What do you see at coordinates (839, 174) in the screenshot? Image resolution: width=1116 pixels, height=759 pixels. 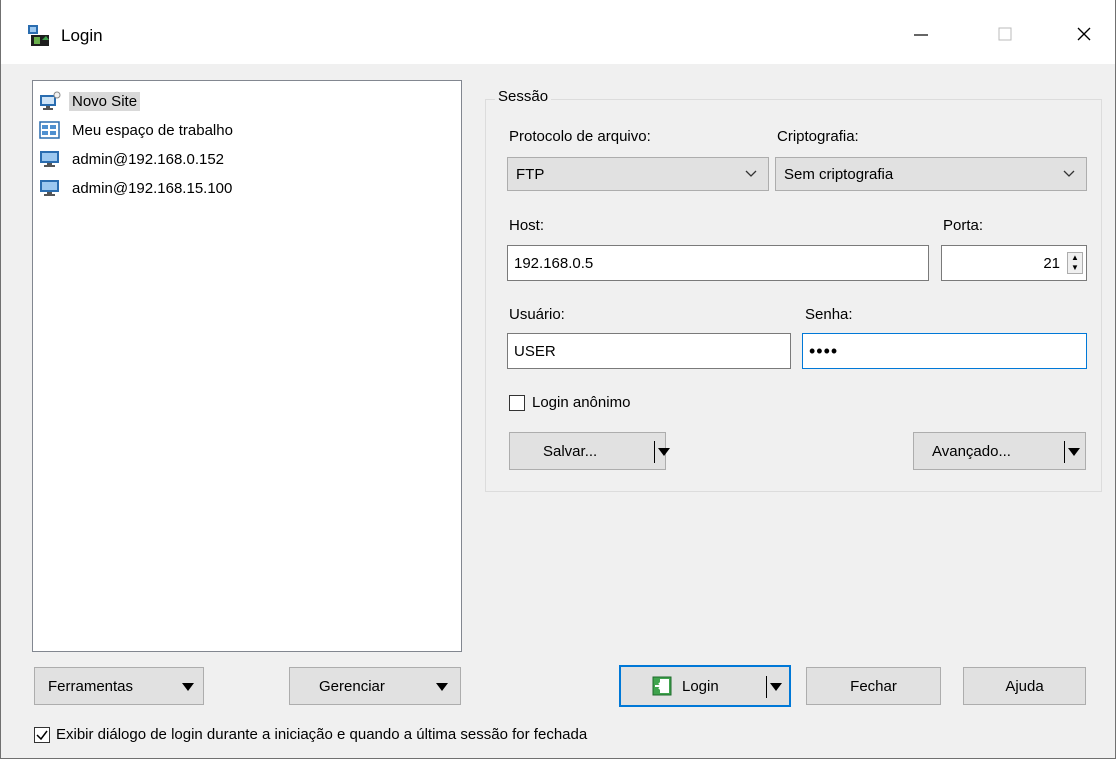 I see `encryption-value: Sem criptografia` at bounding box center [839, 174].